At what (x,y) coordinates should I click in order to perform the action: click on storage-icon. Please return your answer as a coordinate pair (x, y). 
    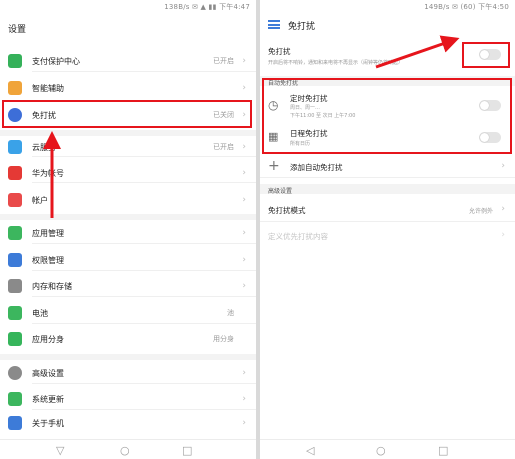
    Looking at the image, I should click on (15, 286).